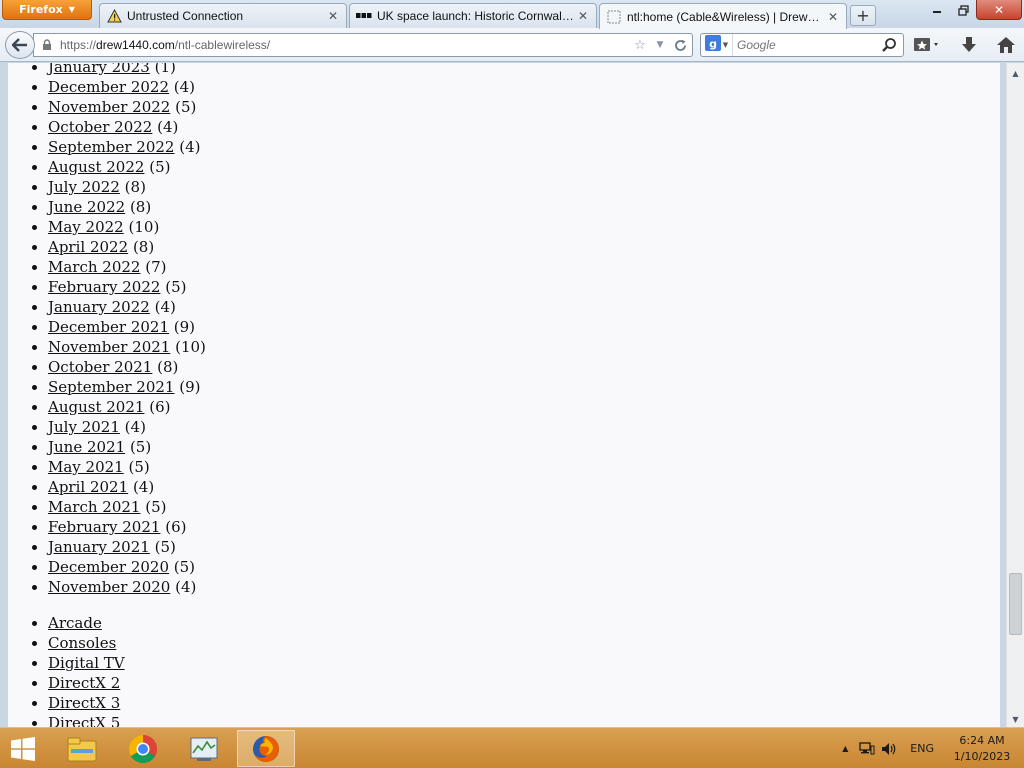 The height and width of the screenshot is (768, 1024). What do you see at coordinates (712, 45) in the screenshot?
I see `google-icon: g` at bounding box center [712, 45].